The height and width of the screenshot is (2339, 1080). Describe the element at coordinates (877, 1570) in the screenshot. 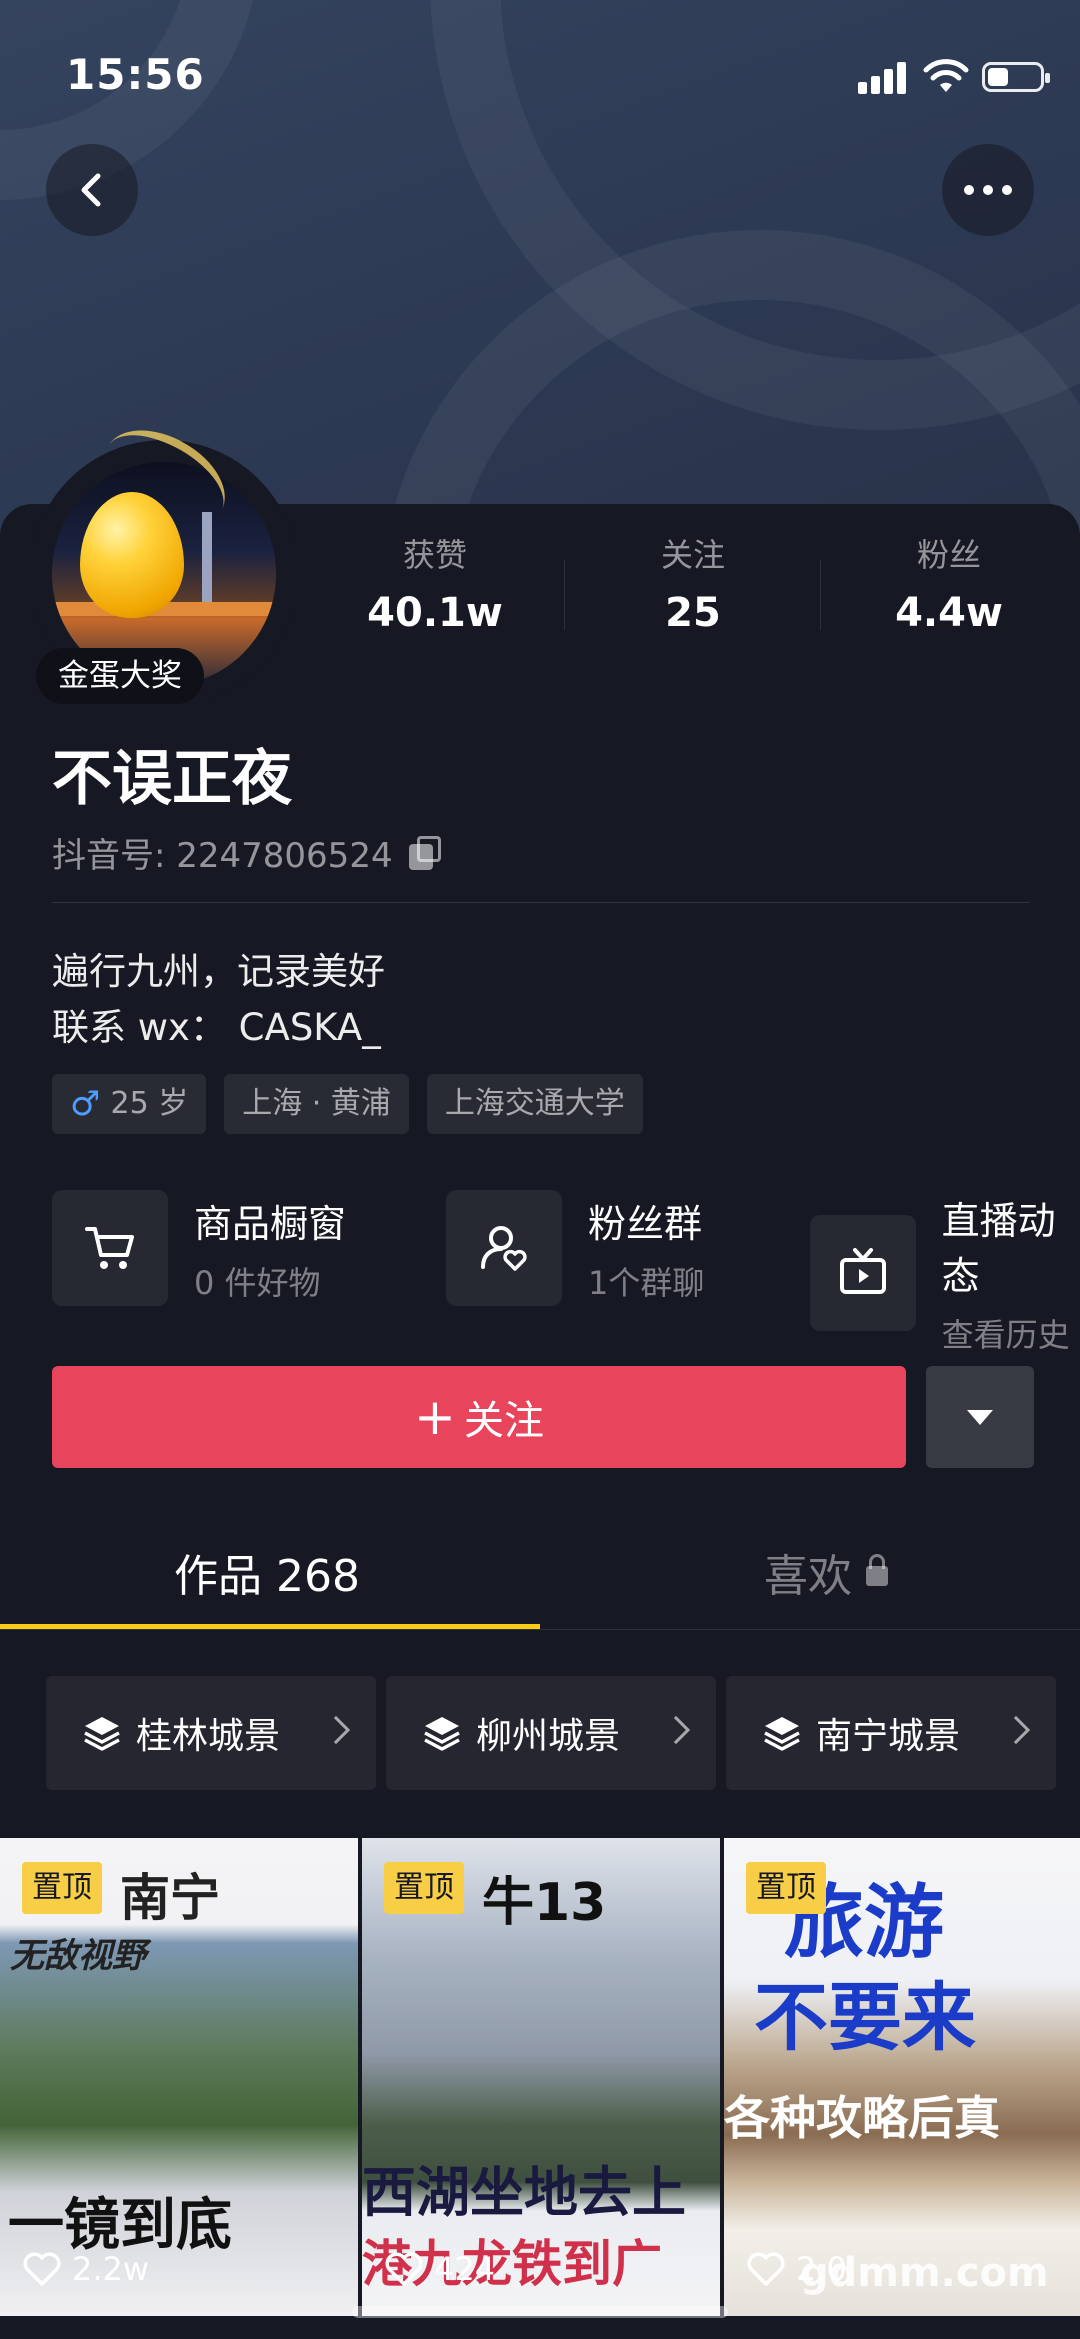

I see `lock-icon` at that location.